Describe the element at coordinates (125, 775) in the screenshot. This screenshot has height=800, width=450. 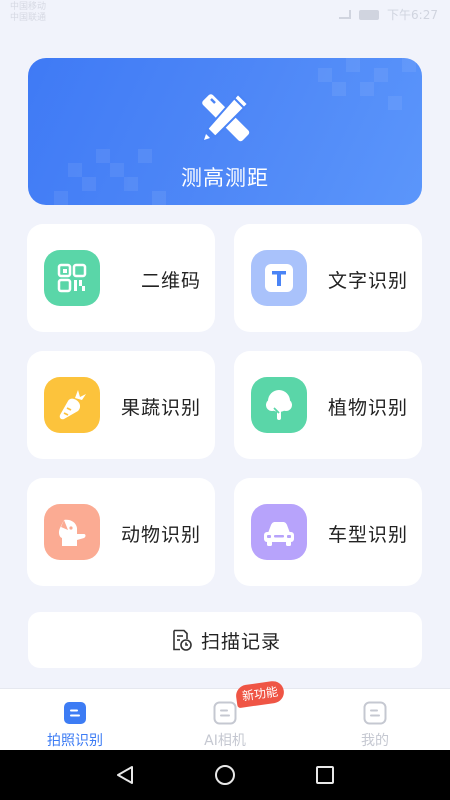
I see `back-triangle-icon` at that location.